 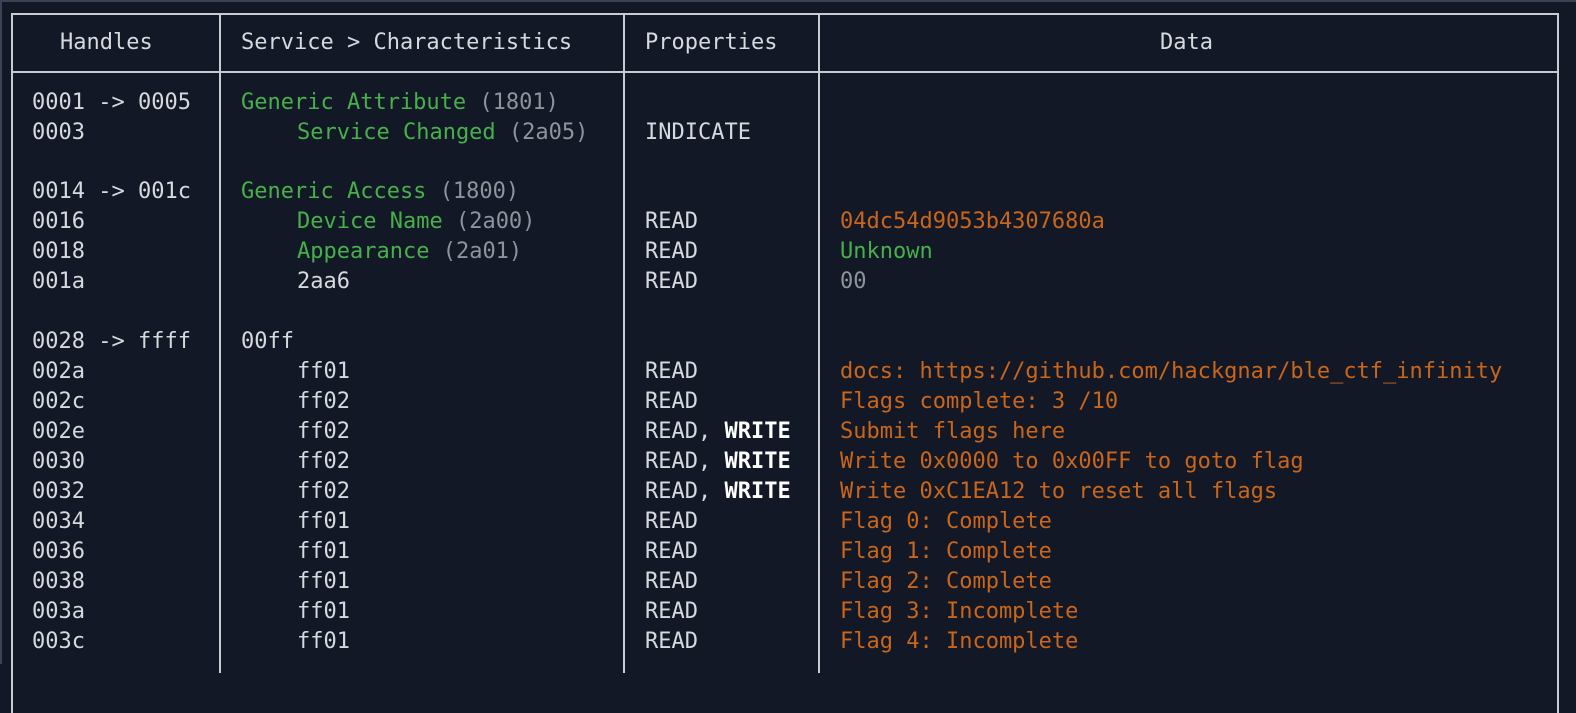 What do you see at coordinates (482, 251) in the screenshot?
I see `uuid-label: (2a01)` at bounding box center [482, 251].